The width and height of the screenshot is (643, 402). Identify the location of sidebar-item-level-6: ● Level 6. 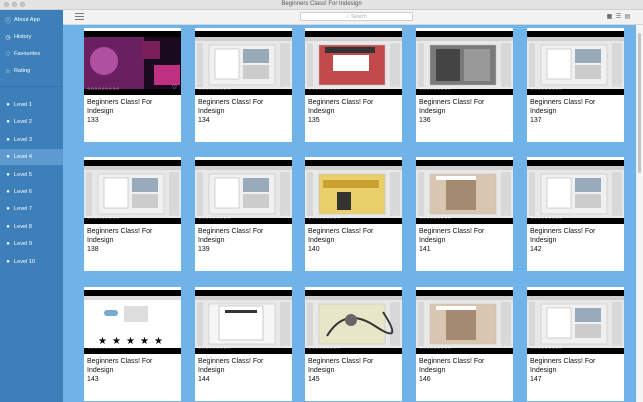
(31, 192).